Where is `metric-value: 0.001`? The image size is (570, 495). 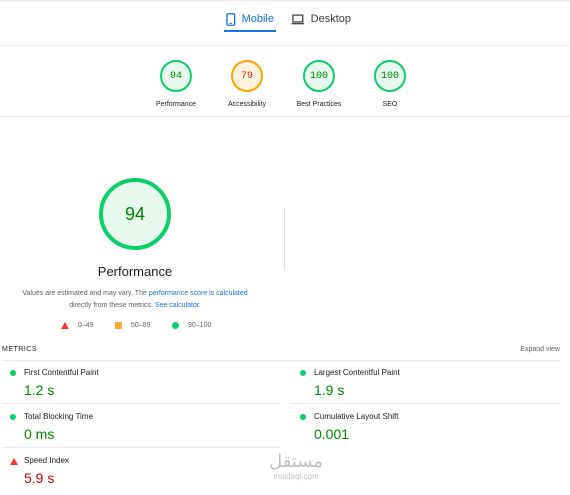
metric-value: 0.001 is located at coordinates (332, 434).